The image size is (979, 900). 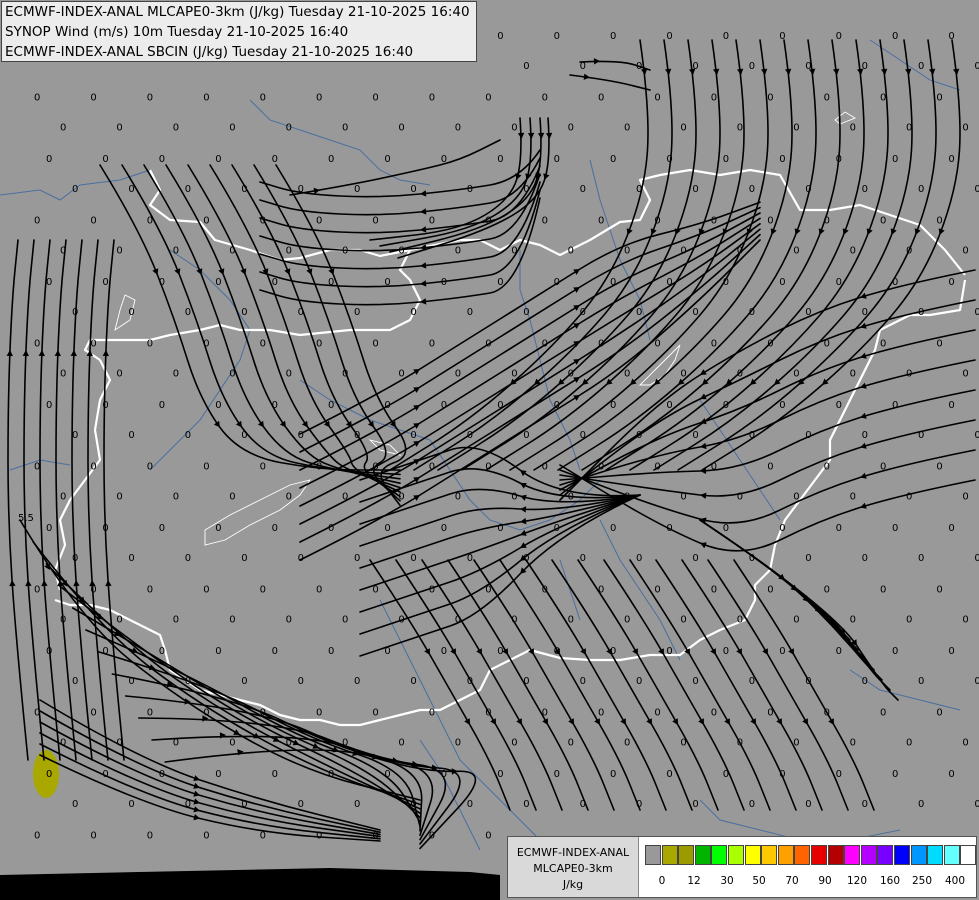 I want to click on legend-tick-label: 400, so click(x=955, y=881).